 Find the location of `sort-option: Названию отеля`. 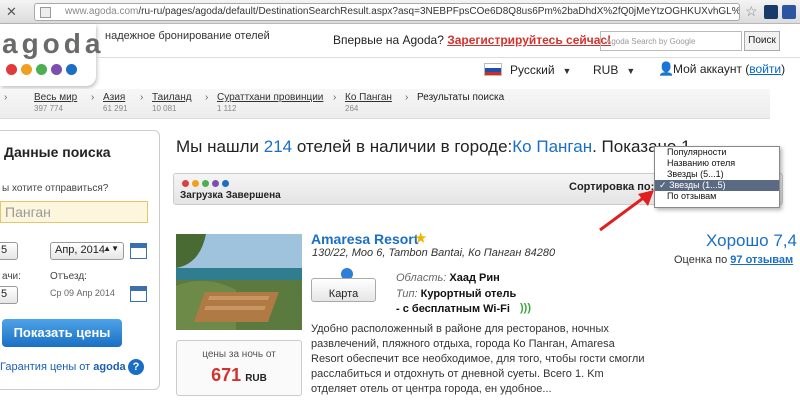

sort-option: Названию отеля is located at coordinates (717, 163).